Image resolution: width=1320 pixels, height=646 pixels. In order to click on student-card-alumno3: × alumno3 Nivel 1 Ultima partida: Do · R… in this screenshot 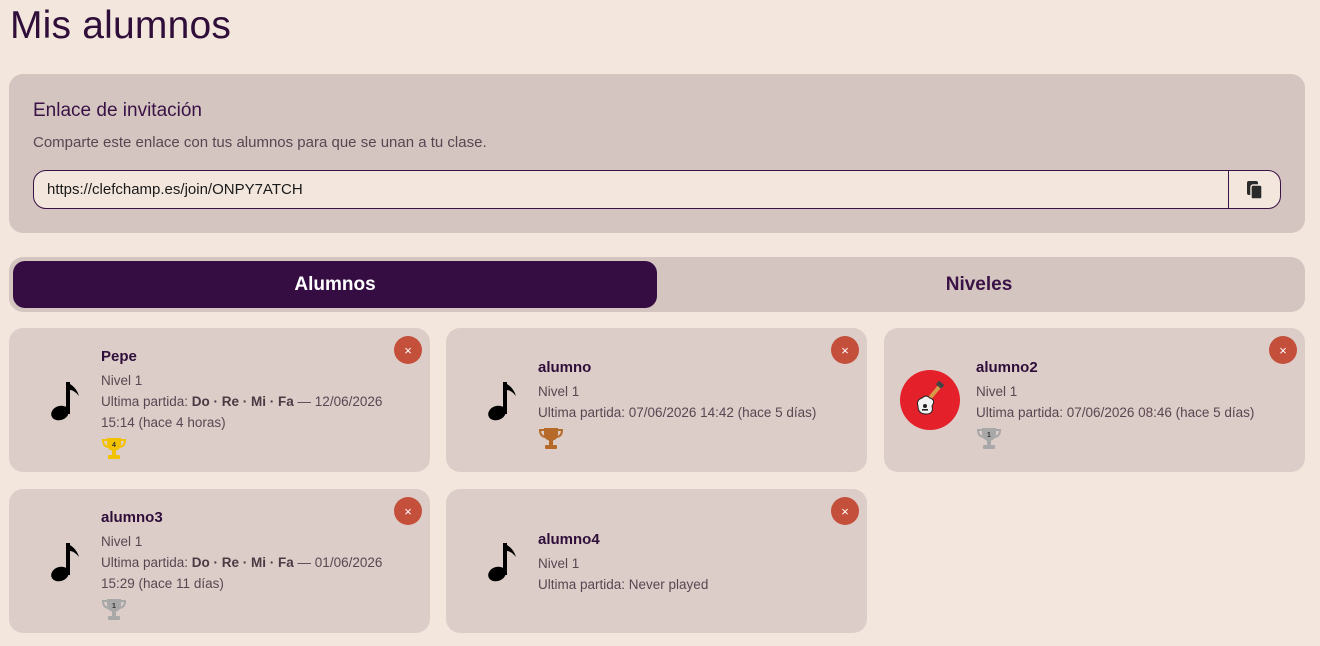, I will do `click(219, 561)`.